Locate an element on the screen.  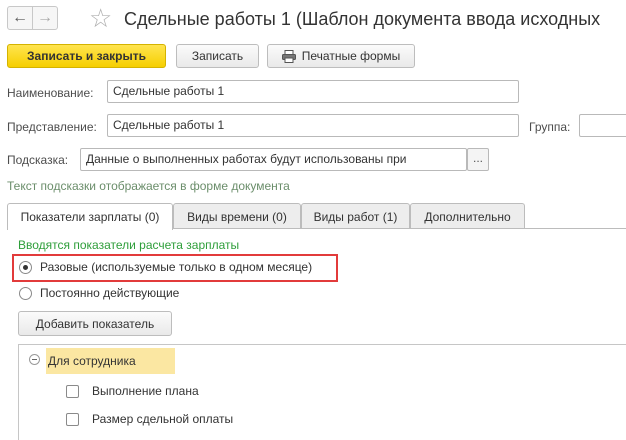
print-forms-label: Печатные формы is located at coordinates (351, 56).